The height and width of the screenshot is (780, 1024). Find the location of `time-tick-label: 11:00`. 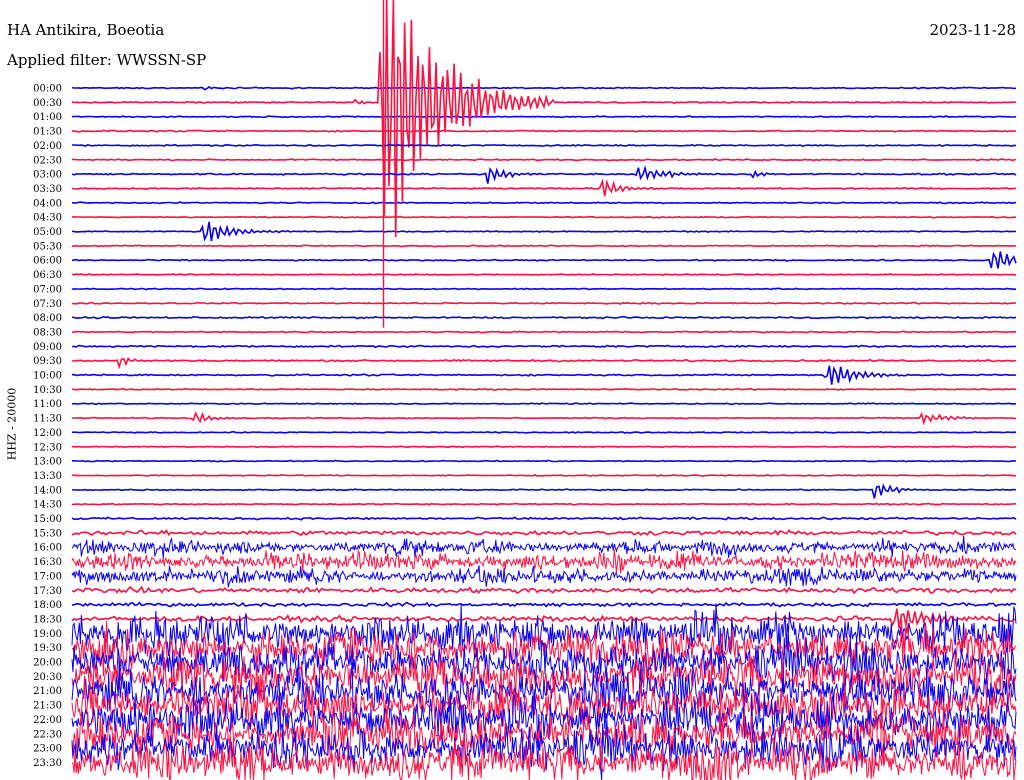

time-tick-label: 11:00 is located at coordinates (47, 404).